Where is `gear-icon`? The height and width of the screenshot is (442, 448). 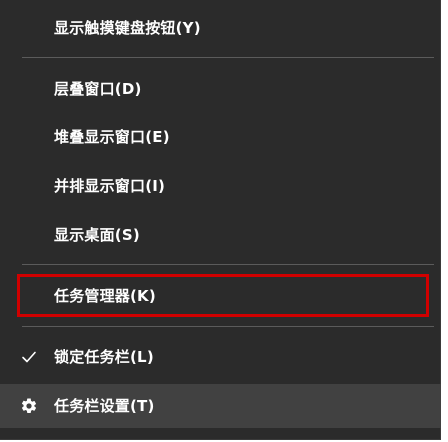
gear-icon is located at coordinates (29, 406).